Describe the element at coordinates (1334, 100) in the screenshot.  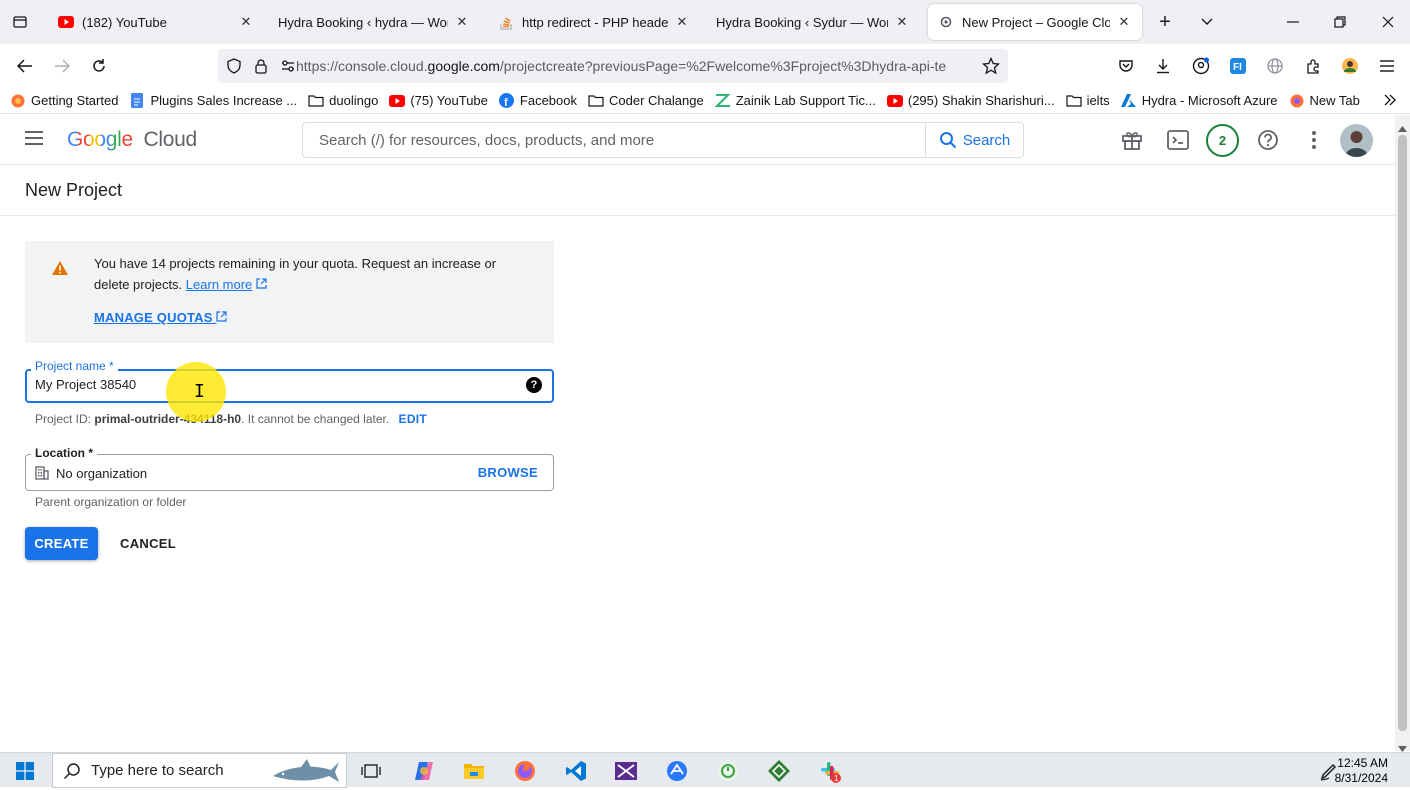
I see `bookmark-label: New Tab` at that location.